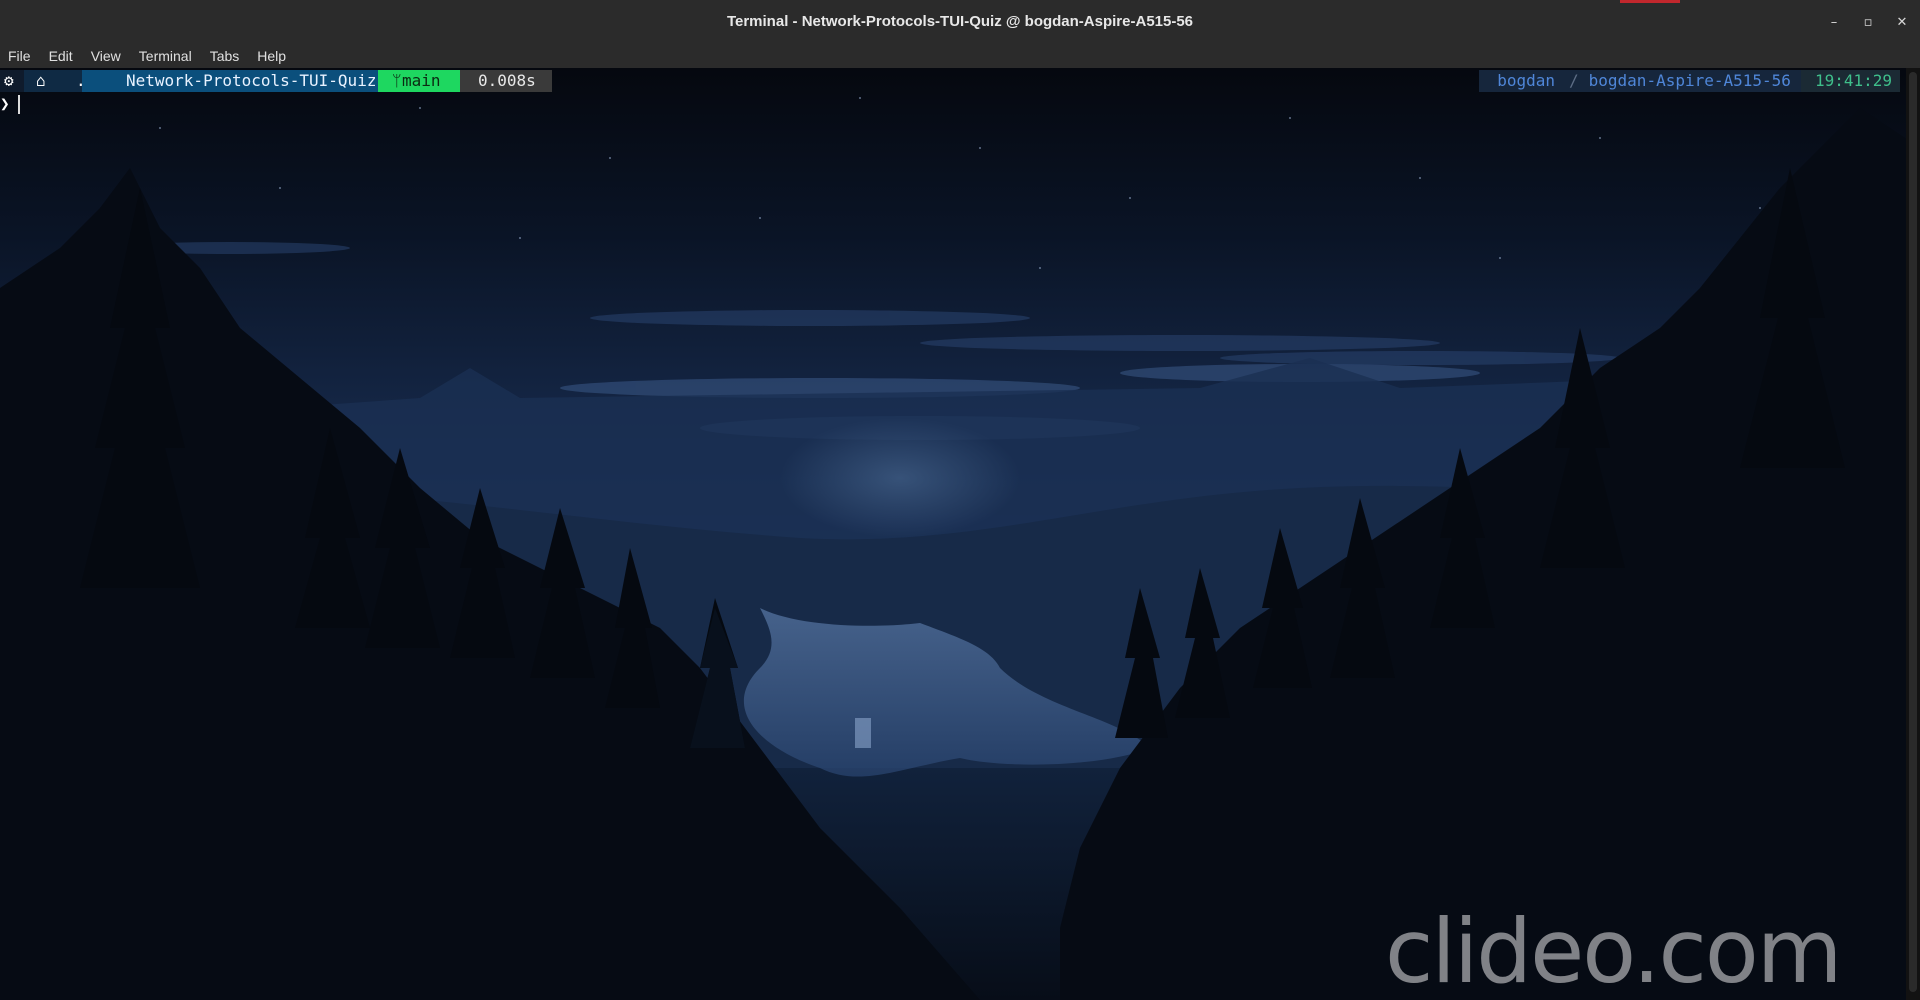 The image size is (1920, 1000). I want to click on path-segment: Network-Protocols-TUI-Quiz, so click(230, 81).